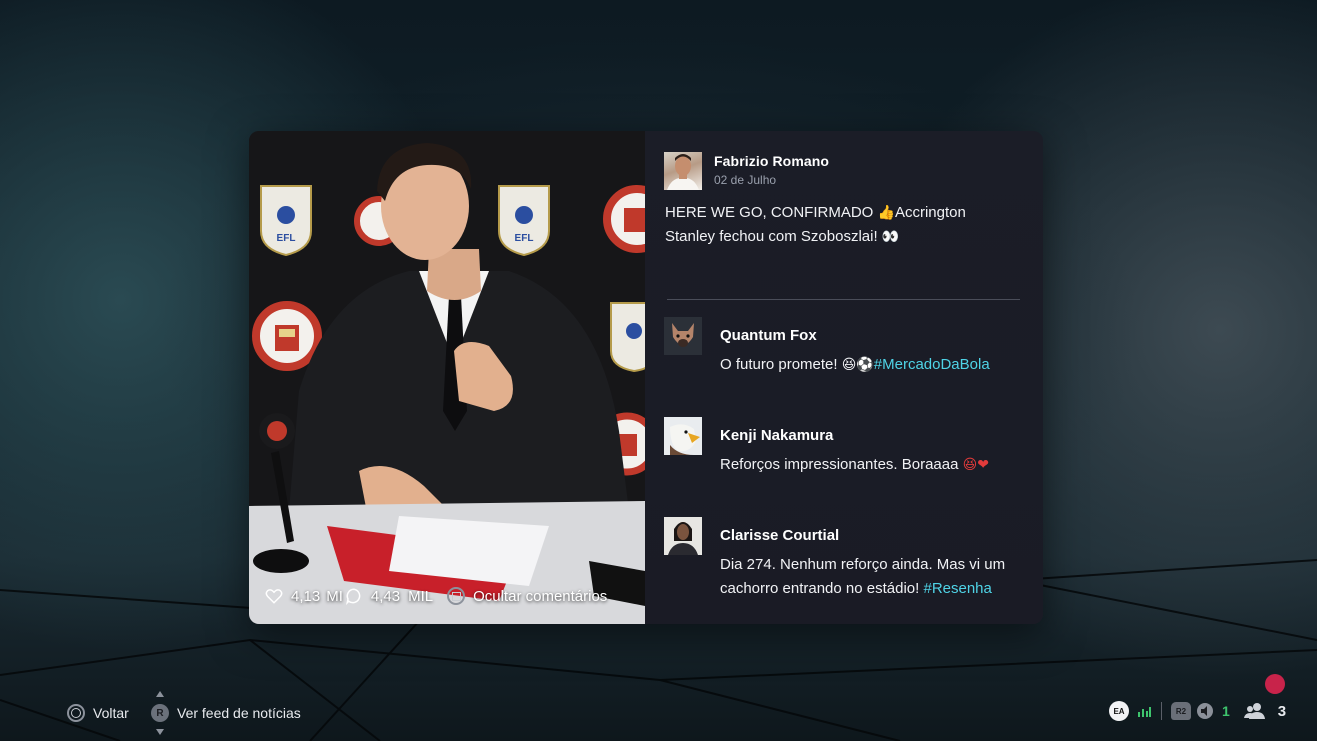 The height and width of the screenshot is (741, 1317). Describe the element at coordinates (436, 596) in the screenshot. I see `post-stats: 4,13 MI 4,43 MIL Ocultar comentários` at that location.